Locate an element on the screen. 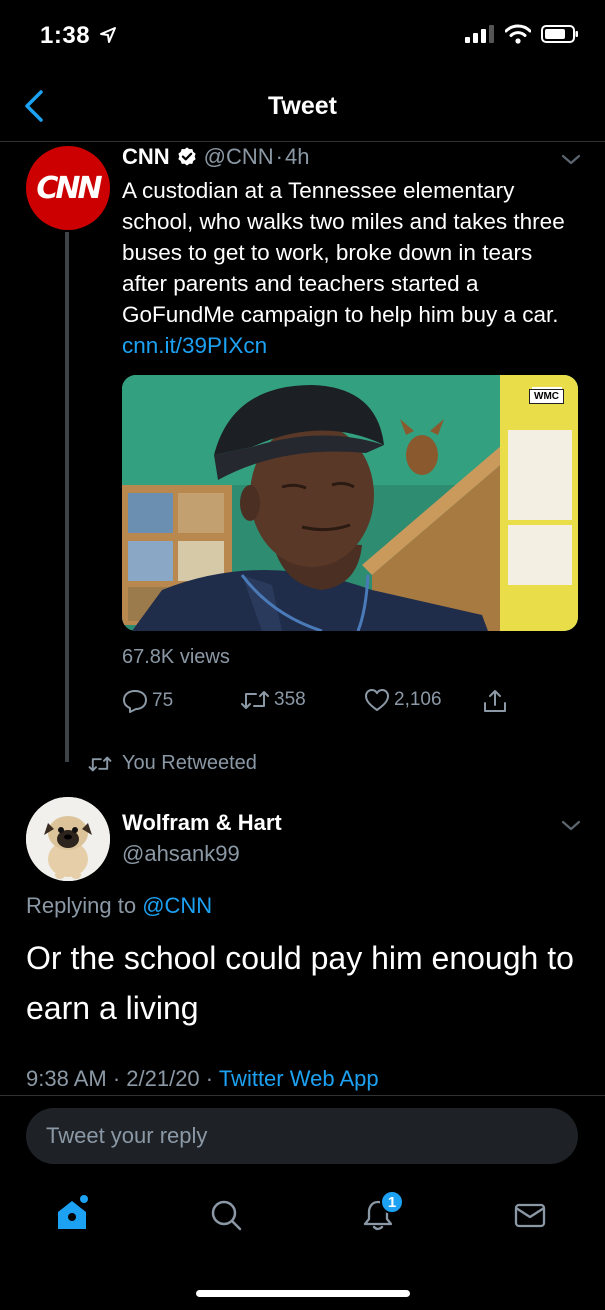 This screenshot has width=605, height=1310. reply-input is located at coordinates (302, 1136).